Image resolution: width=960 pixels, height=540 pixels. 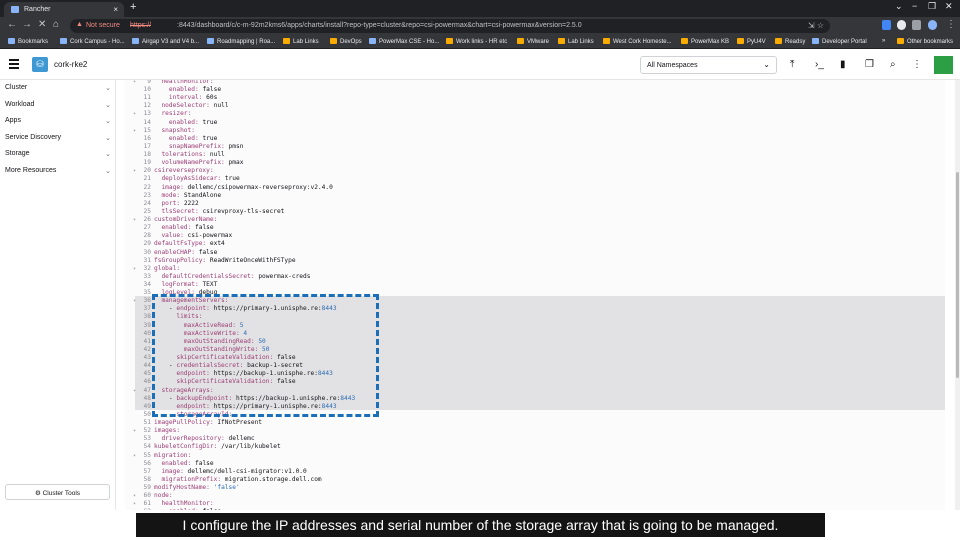 I want to click on bookmark-item: VMware, so click(x=533, y=41).